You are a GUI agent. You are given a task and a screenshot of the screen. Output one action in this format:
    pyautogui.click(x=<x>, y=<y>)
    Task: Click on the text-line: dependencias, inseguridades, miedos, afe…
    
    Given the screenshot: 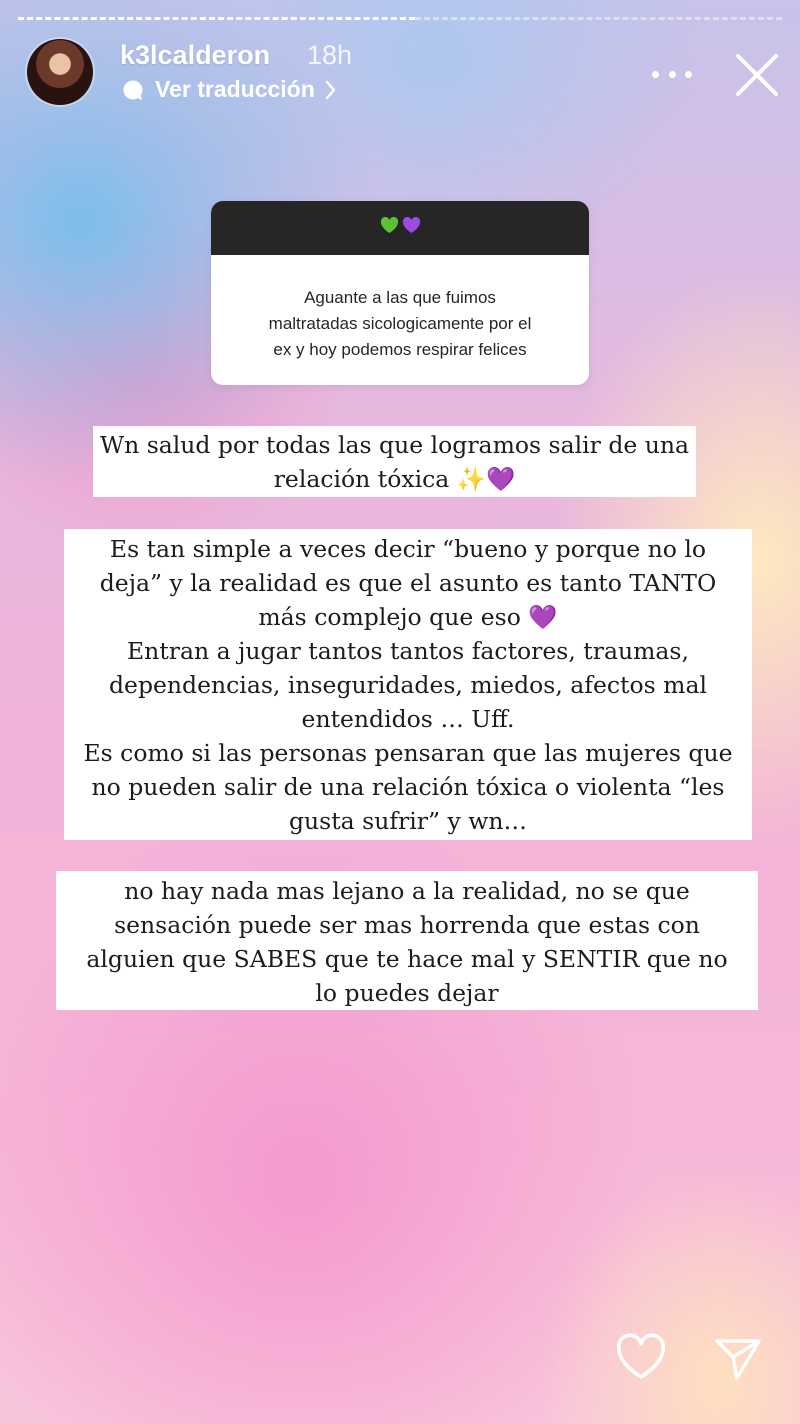 What is the action you would take?
    pyautogui.click(x=408, y=685)
    